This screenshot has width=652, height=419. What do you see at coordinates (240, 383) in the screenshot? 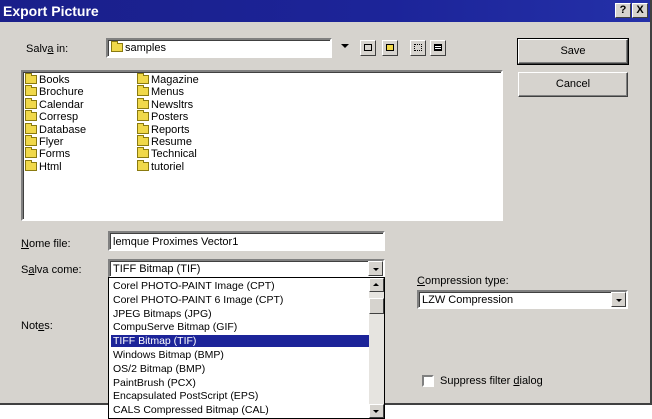
I see `format-option: PaintBrush (PCX)` at bounding box center [240, 383].